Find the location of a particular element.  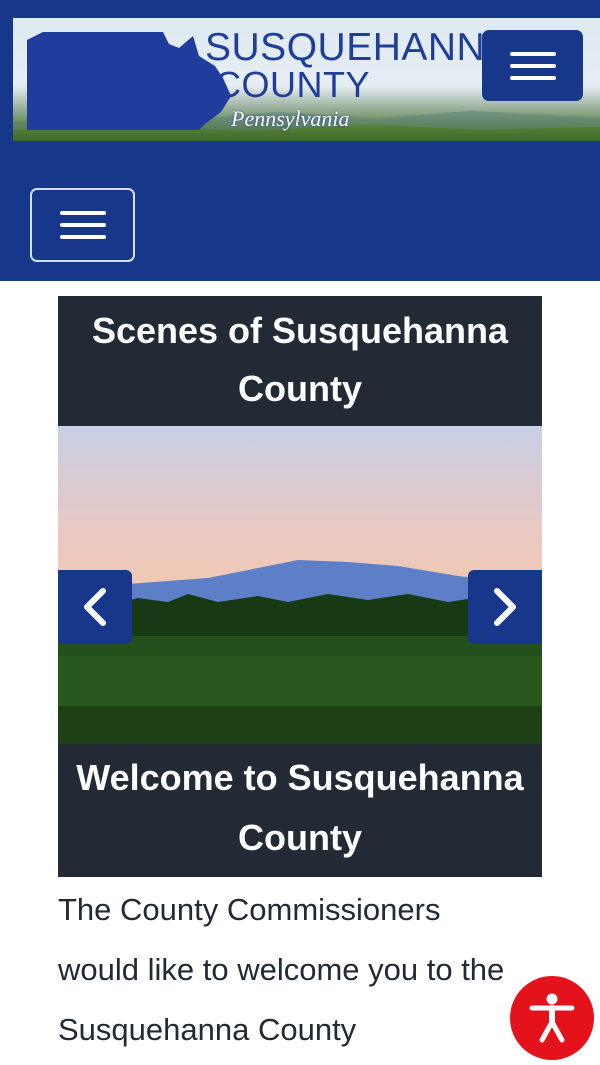

pennsylvania-map-logo is located at coordinates (129, 81).